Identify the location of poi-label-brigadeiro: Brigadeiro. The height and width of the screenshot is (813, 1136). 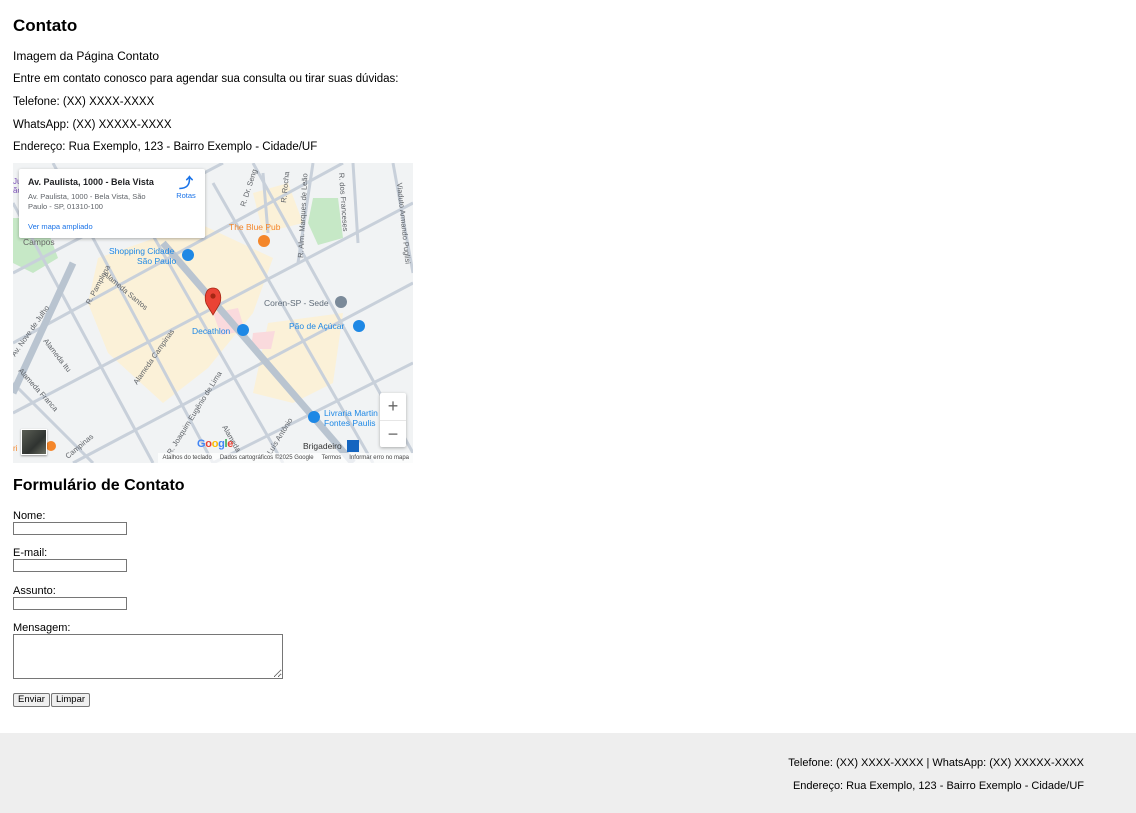
(322, 446).